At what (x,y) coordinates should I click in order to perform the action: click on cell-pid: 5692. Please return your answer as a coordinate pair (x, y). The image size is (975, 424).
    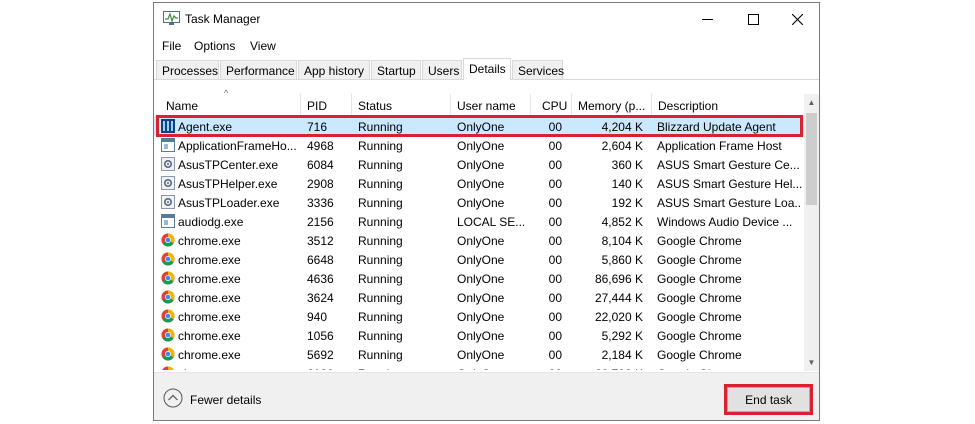
    Looking at the image, I should click on (320, 355).